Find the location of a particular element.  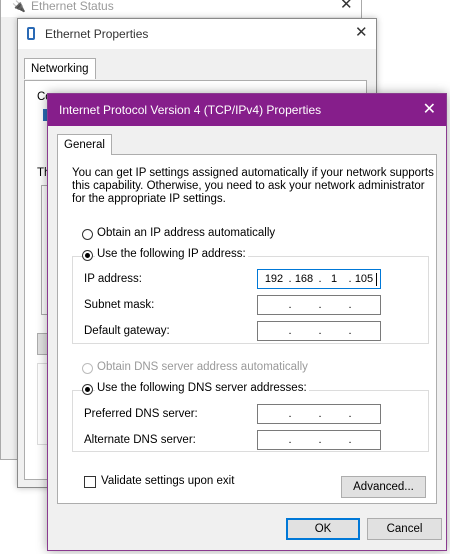

ip-address-field: 192 . 168 . 1 . 105 is located at coordinates (319, 279).